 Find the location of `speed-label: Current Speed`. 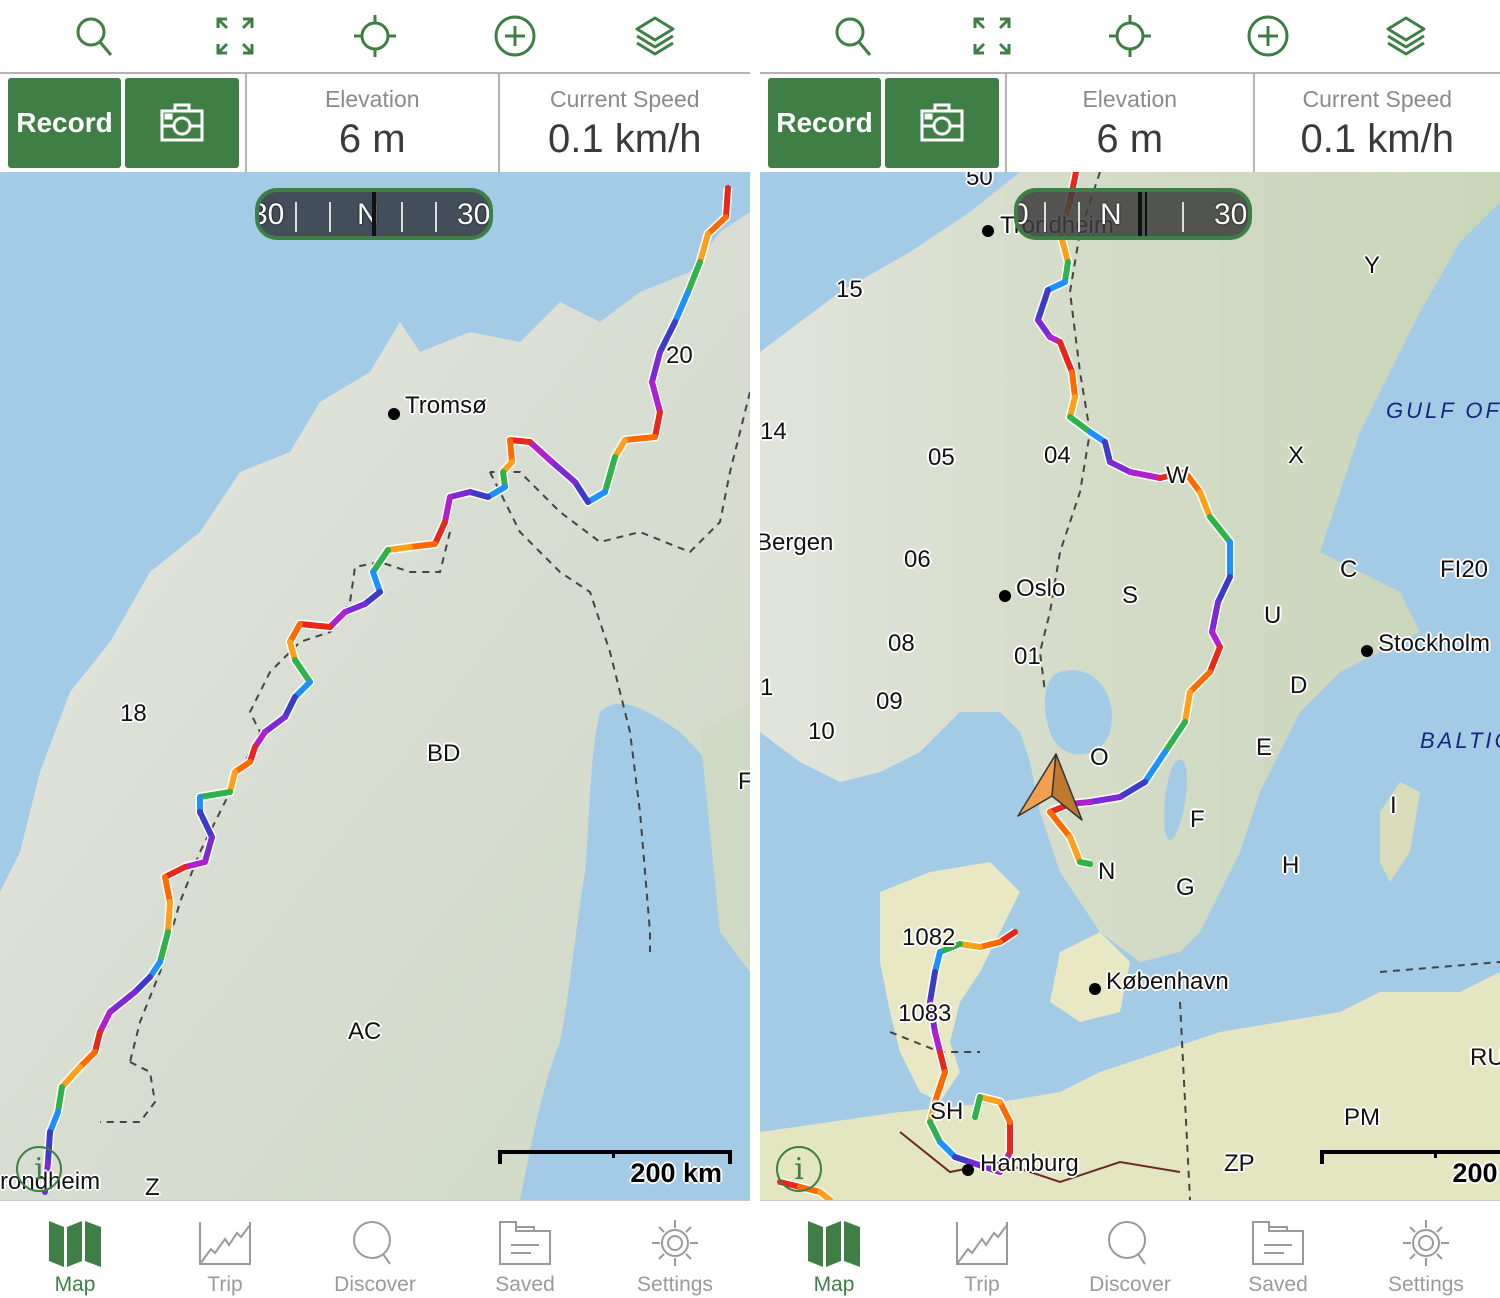

speed-label: Current Speed is located at coordinates (624, 99).